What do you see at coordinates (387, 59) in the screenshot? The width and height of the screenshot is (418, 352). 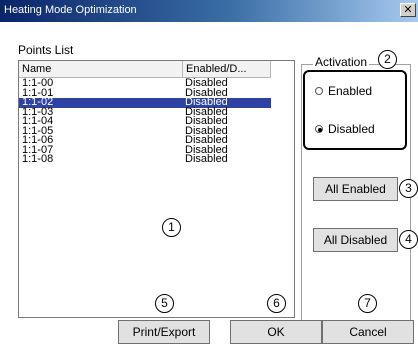 I see `callout-2: 2` at bounding box center [387, 59].